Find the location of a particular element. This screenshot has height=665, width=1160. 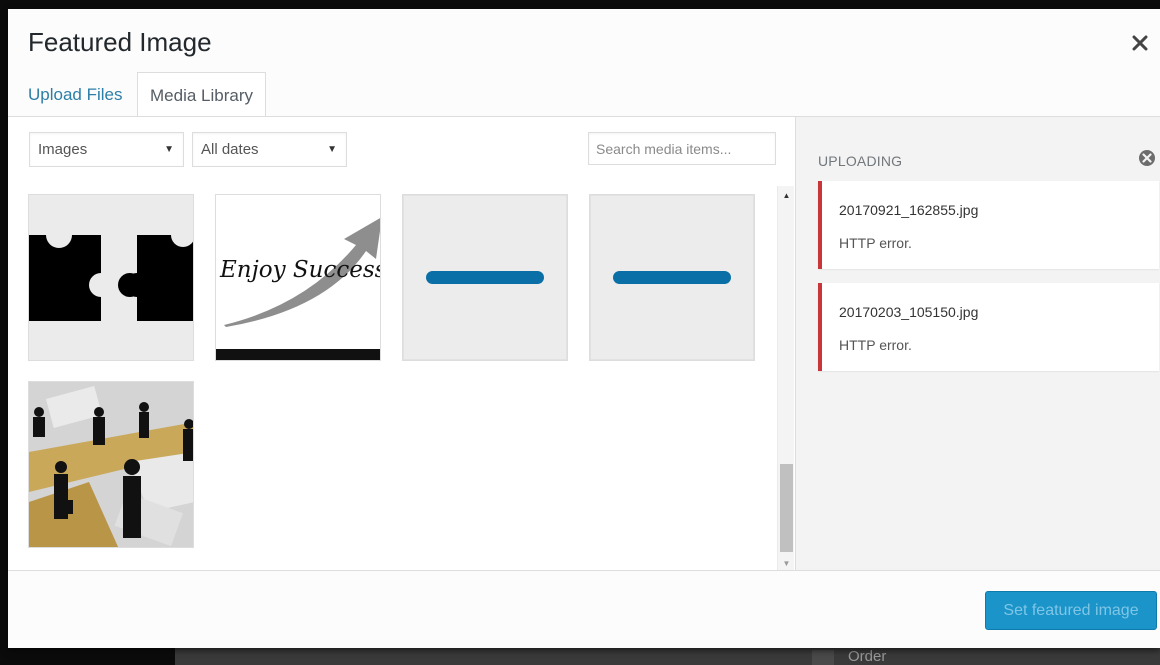

backdrop-order-label: Order is located at coordinates (867, 656).